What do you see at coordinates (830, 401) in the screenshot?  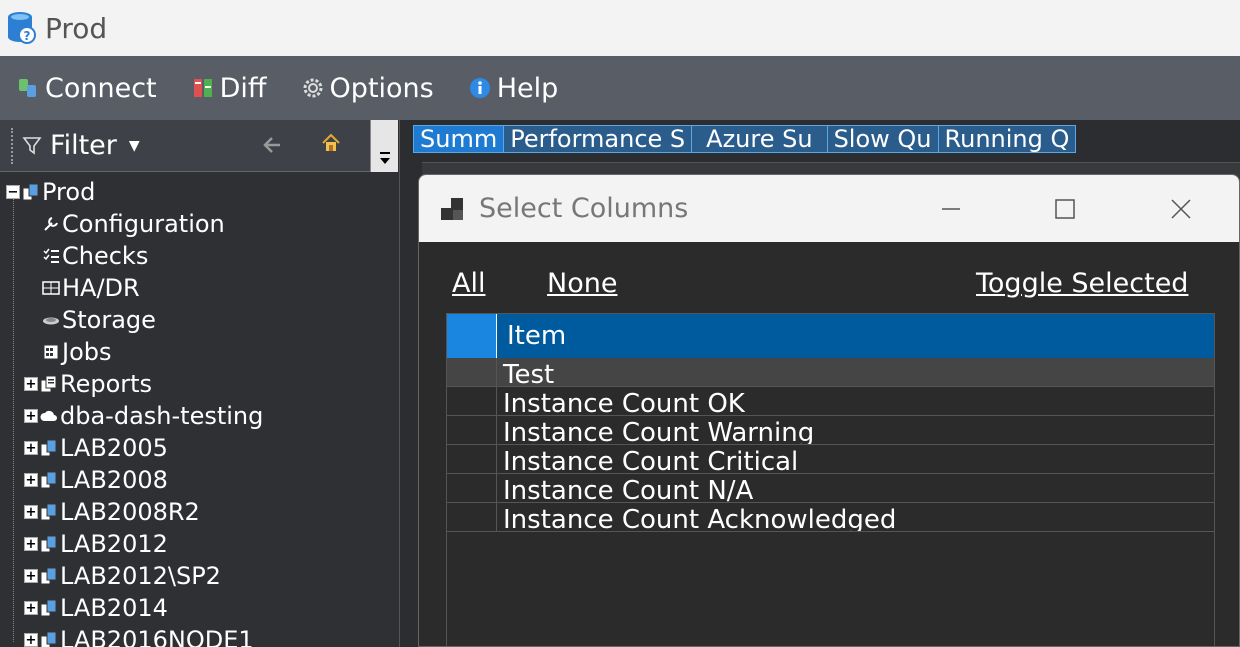 I see `table-row: Instance Count OK` at bounding box center [830, 401].